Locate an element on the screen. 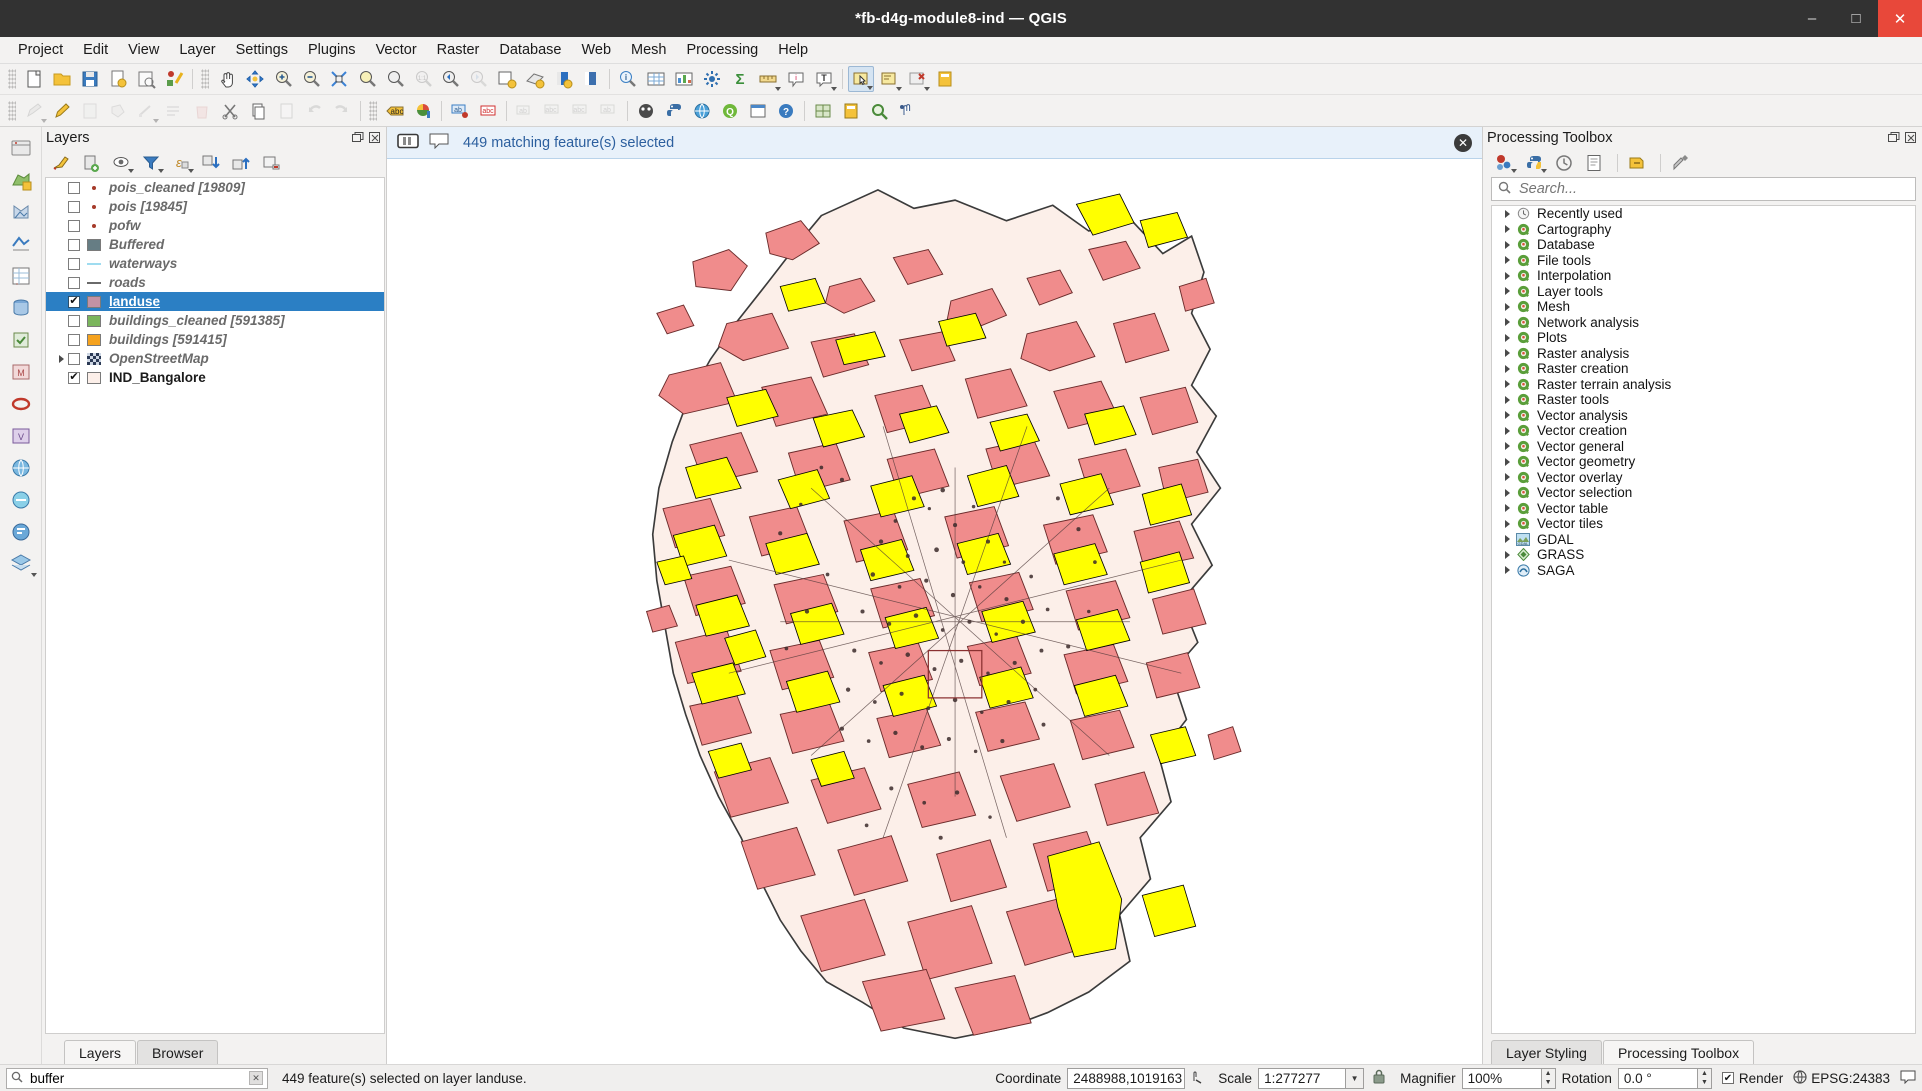  locator-search-box: ✕ is located at coordinates (137, 1078).